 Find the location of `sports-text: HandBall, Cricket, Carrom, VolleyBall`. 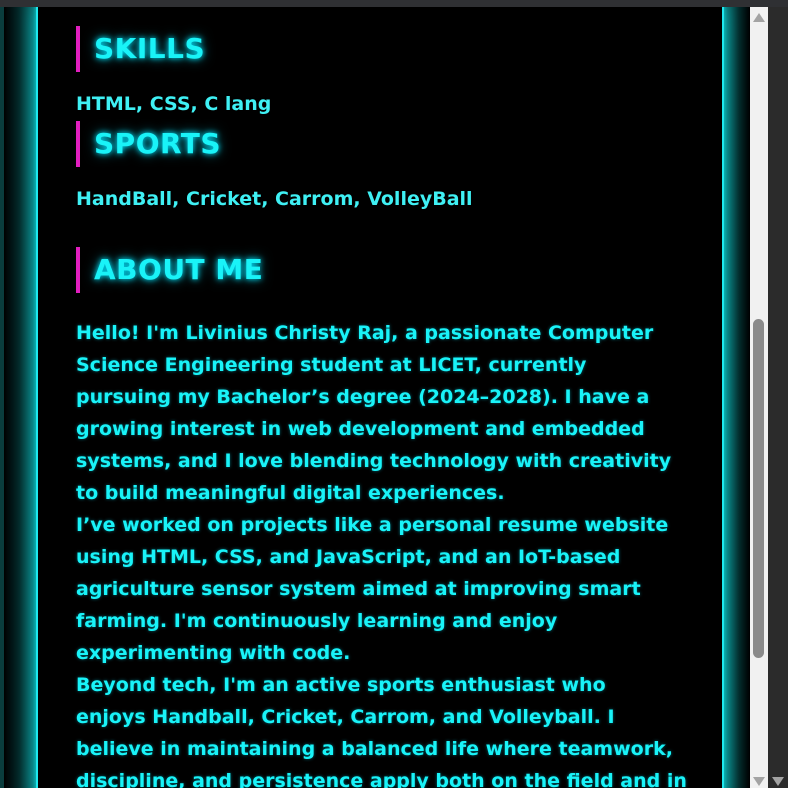

sports-text: HandBall, Cricket, Carrom, VolleyBall is located at coordinates (274, 199).